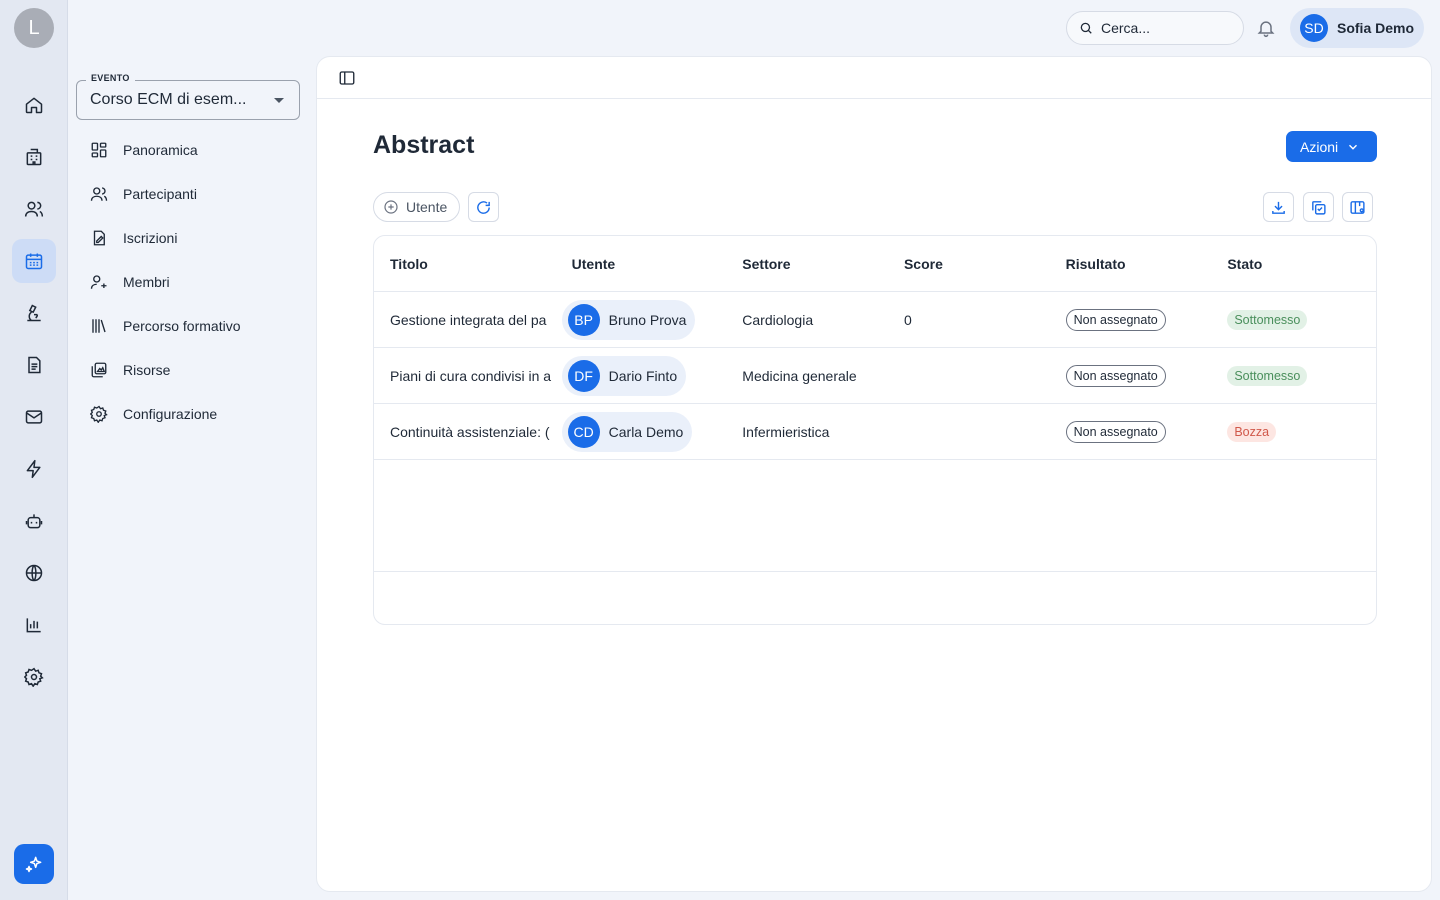 This screenshot has height=900, width=1440. Describe the element at coordinates (188, 414) in the screenshot. I see `nav-item-configurazione: Configurazione` at that location.